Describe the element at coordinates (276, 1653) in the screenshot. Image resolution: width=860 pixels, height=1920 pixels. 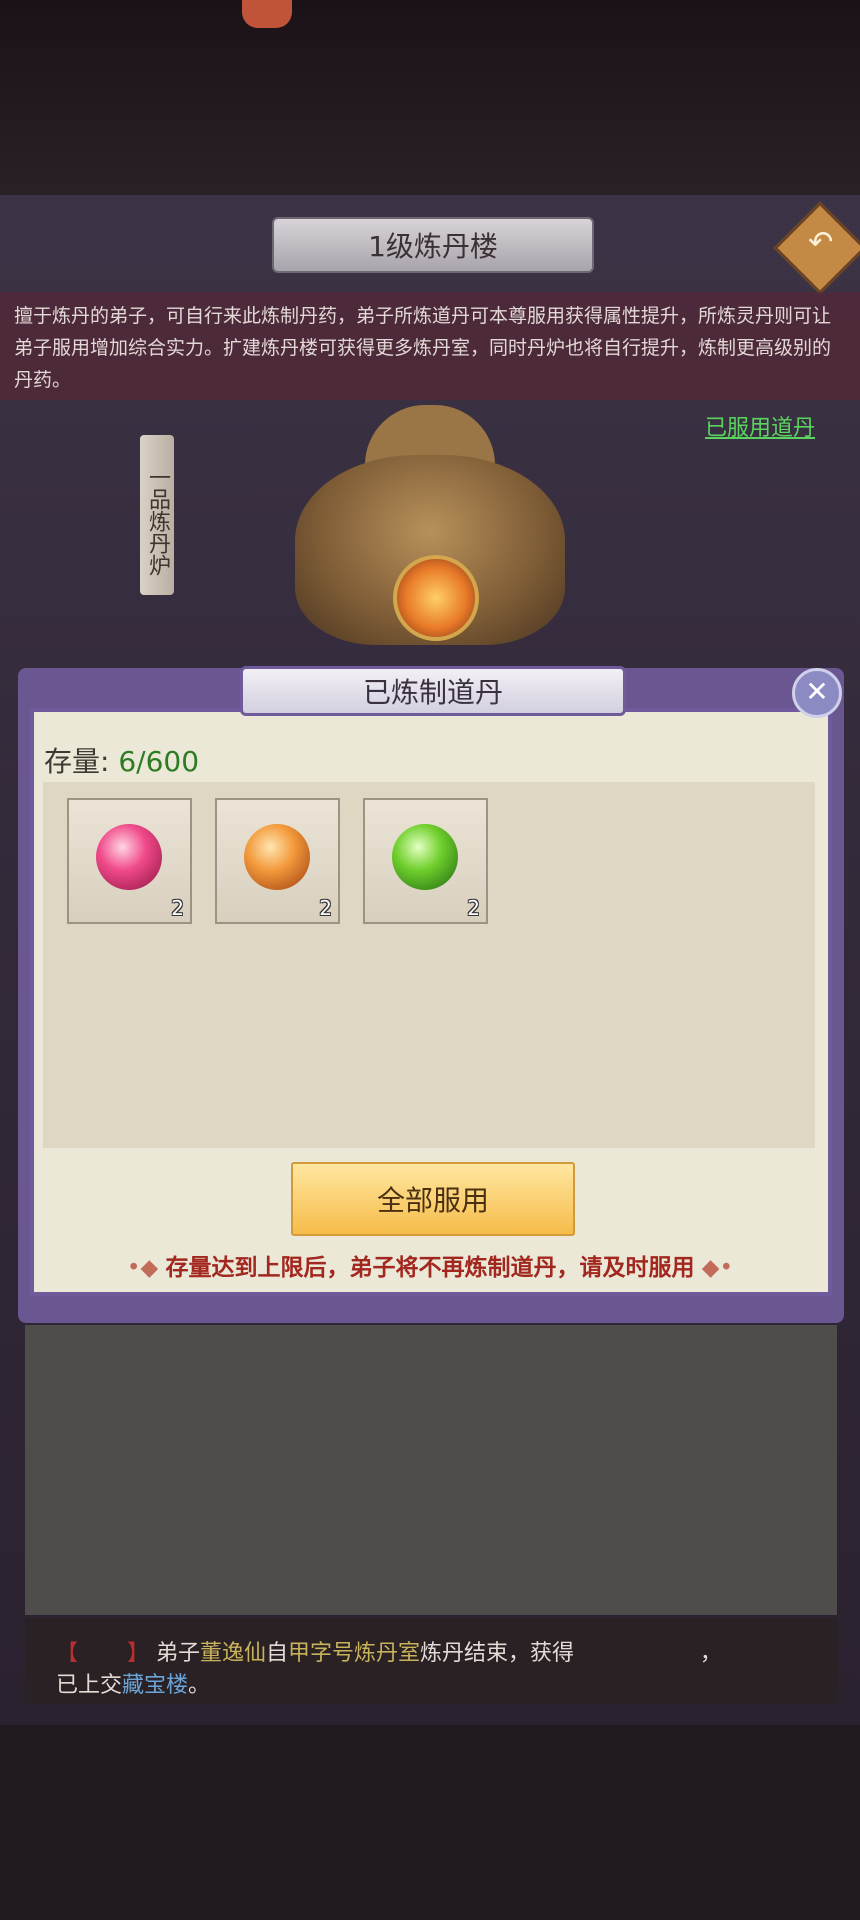
I see `log-from: 自` at that location.